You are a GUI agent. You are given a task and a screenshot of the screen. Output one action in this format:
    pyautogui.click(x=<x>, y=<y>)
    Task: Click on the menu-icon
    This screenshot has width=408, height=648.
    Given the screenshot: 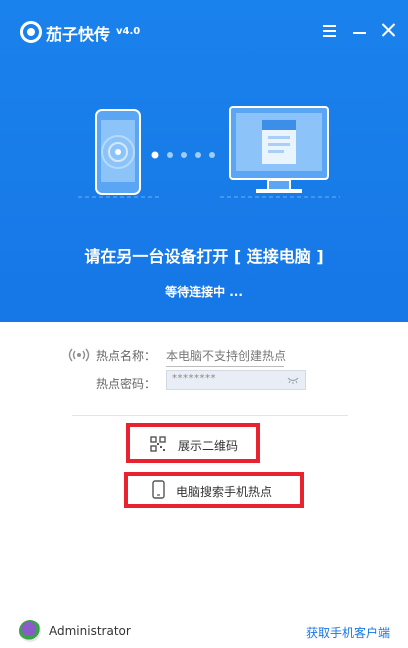 What is the action you would take?
    pyautogui.click(x=330, y=30)
    